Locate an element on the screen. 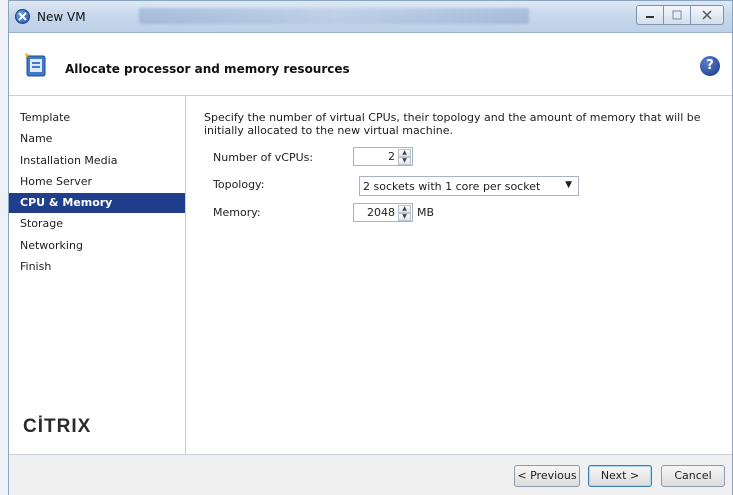 Image resolution: width=733 pixels, height=495 pixels. memory-stepper: 2048 ▲ ▼ is located at coordinates (383, 212).